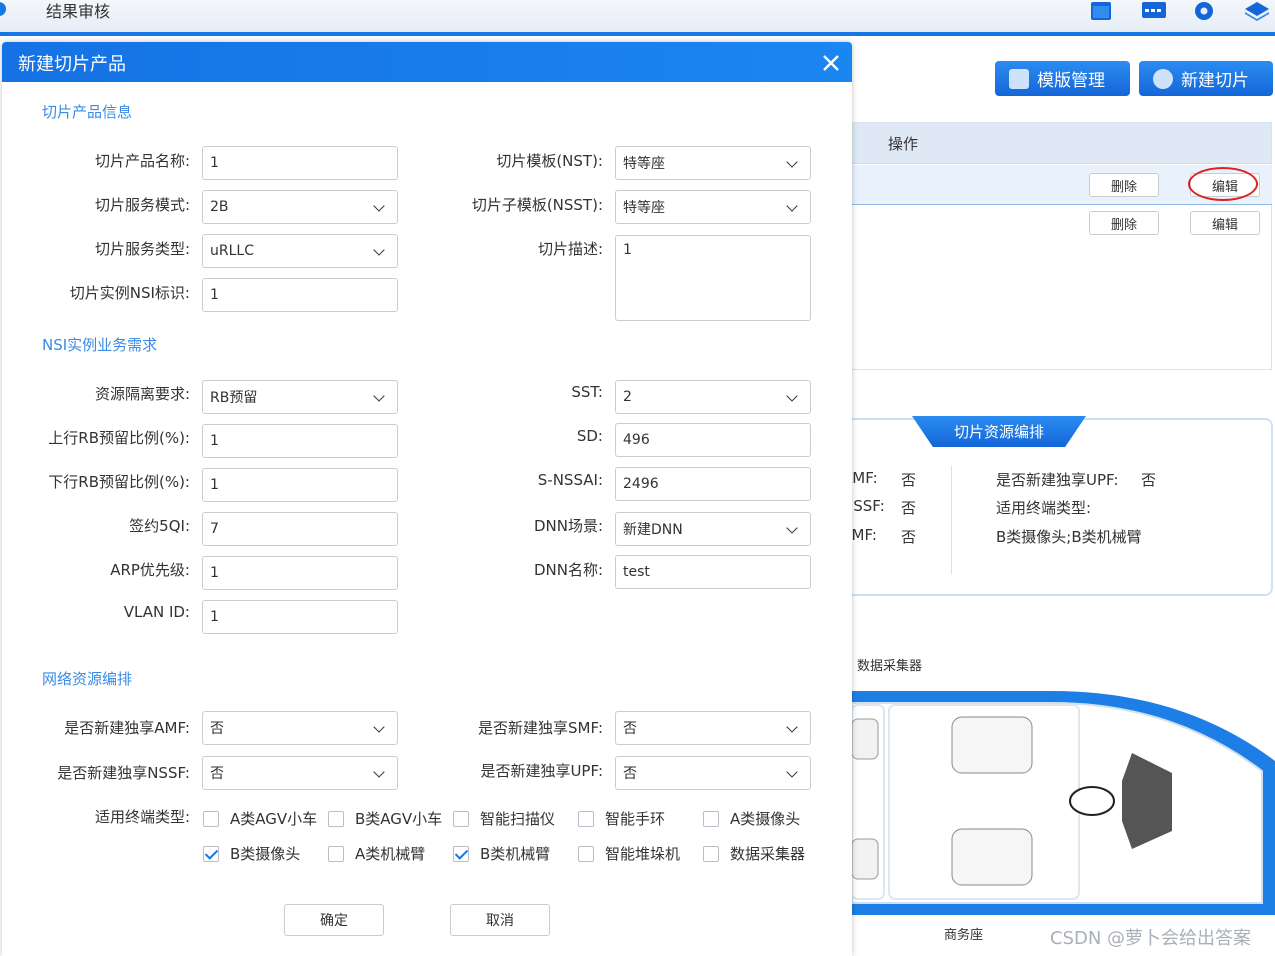 This screenshot has height=956, width=1275. Describe the element at coordinates (713, 278) in the screenshot. I see `description-textarea: 1` at that location.